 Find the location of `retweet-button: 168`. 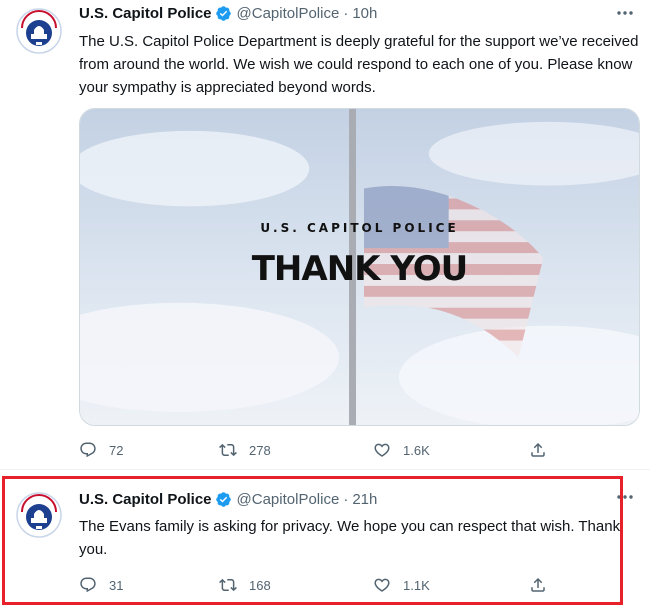

retweet-button: 168 is located at coordinates (245, 585).